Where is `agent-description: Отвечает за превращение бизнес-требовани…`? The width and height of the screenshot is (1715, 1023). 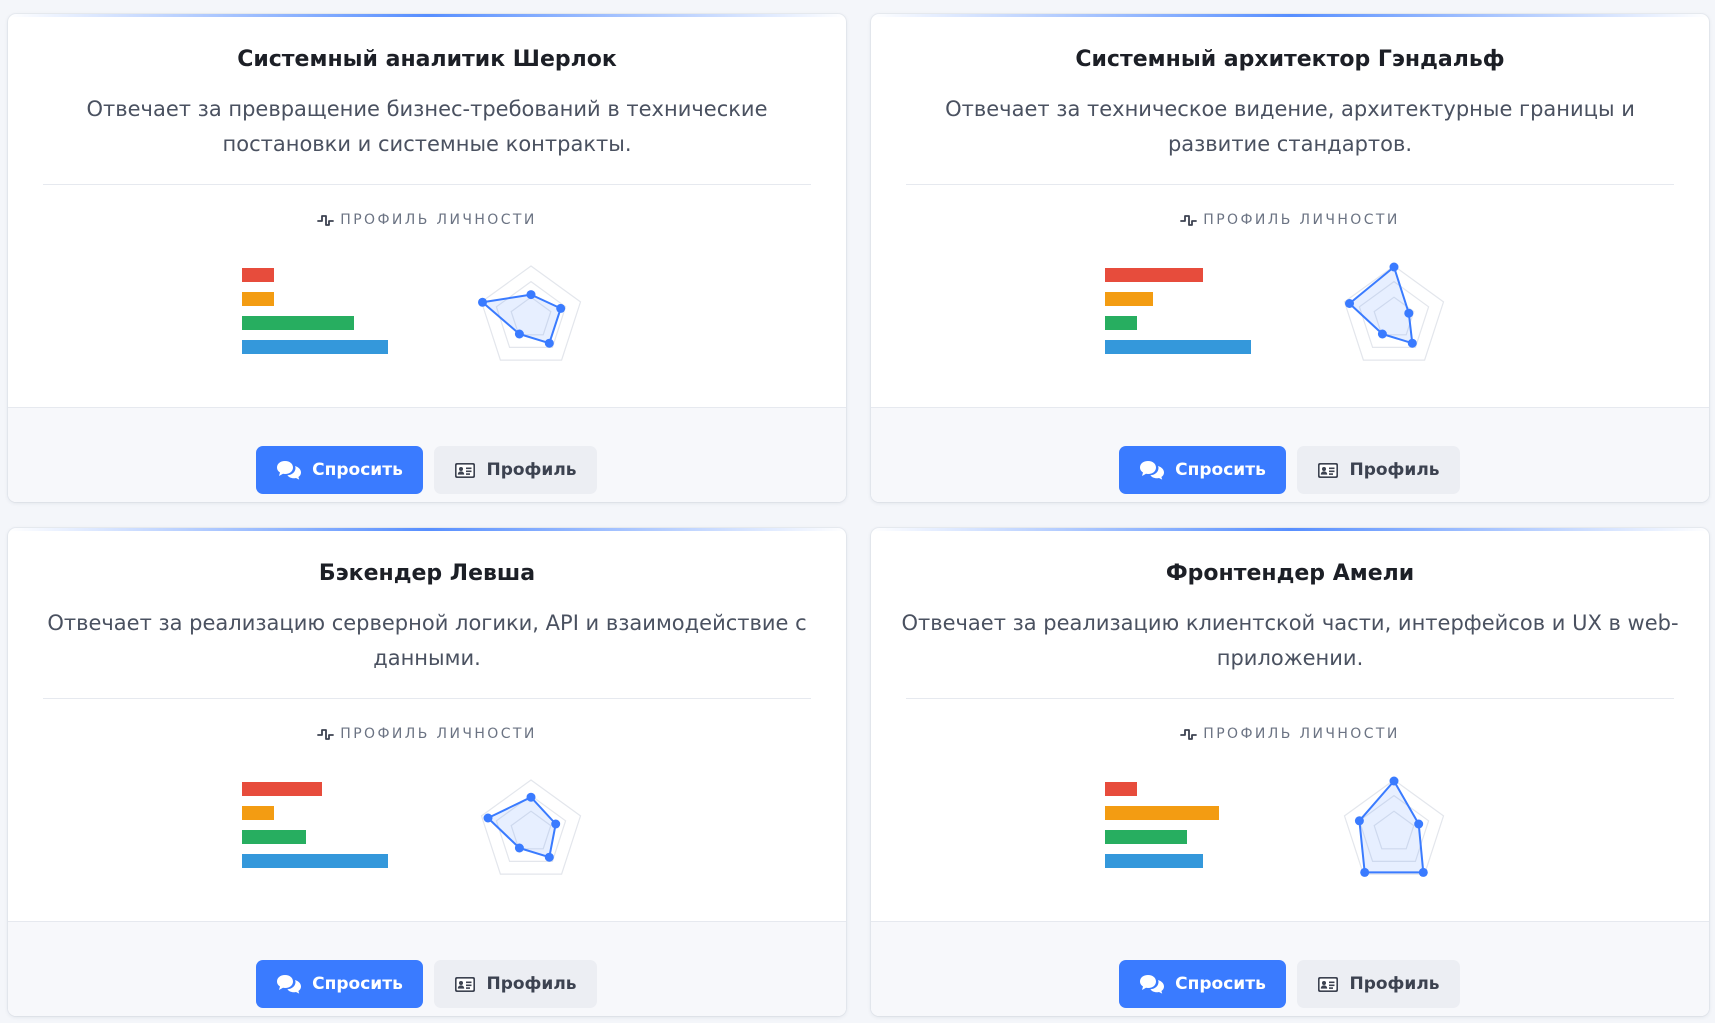
agent-description: Отвечает за превращение бизнес-требовани… is located at coordinates (427, 126).